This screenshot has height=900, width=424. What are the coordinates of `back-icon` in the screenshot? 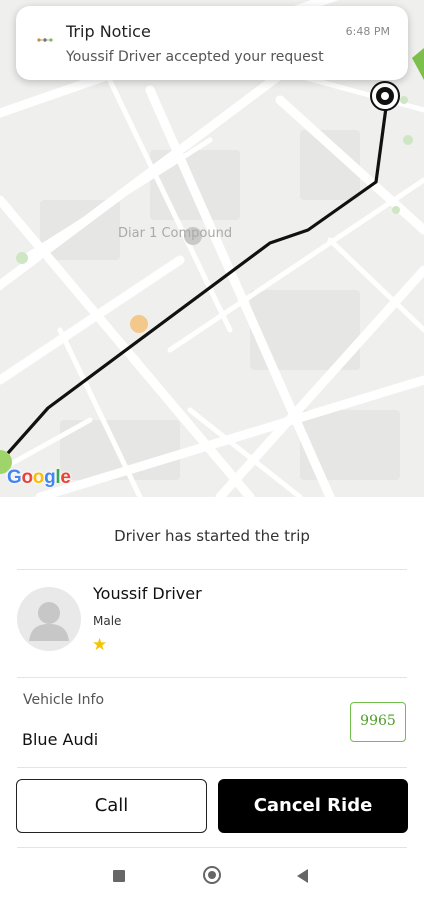 It's located at (302, 876).